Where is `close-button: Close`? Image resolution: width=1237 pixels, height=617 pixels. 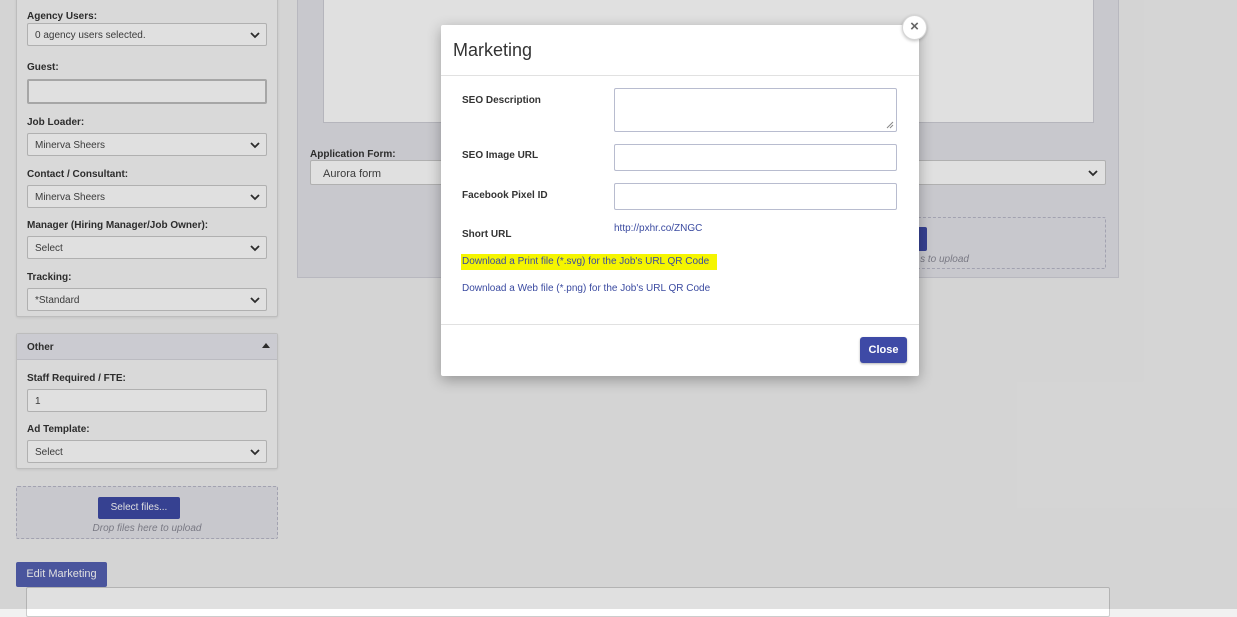 close-button: Close is located at coordinates (883, 350).